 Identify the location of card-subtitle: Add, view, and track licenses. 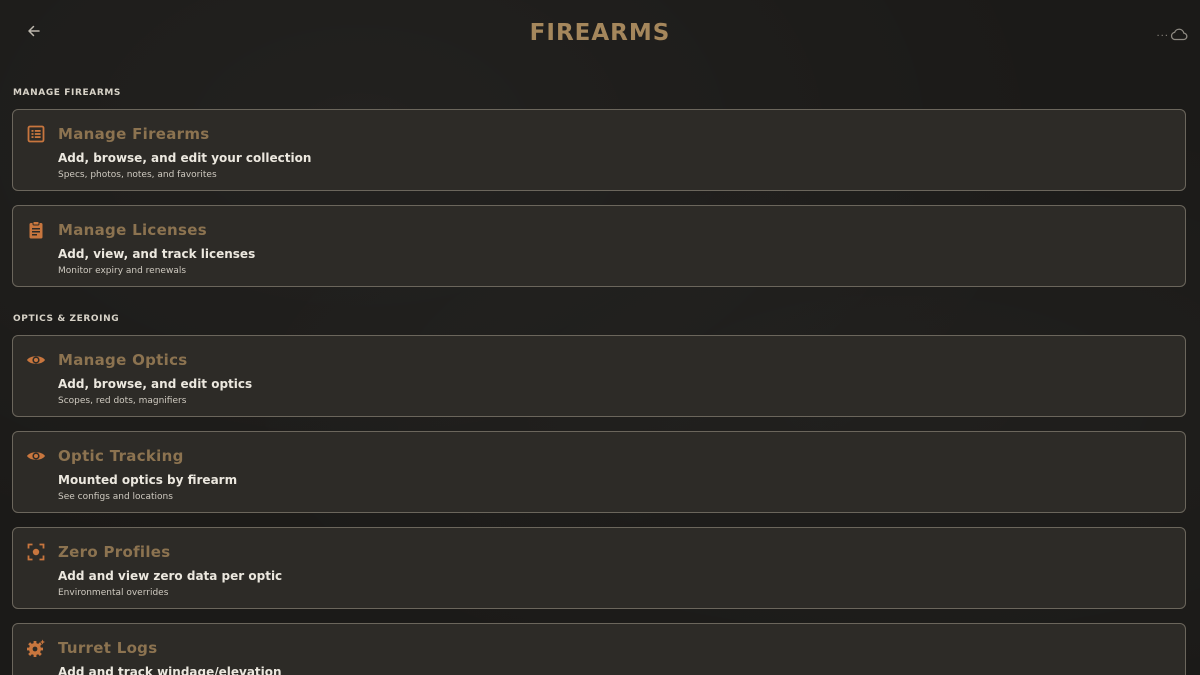
(157, 254).